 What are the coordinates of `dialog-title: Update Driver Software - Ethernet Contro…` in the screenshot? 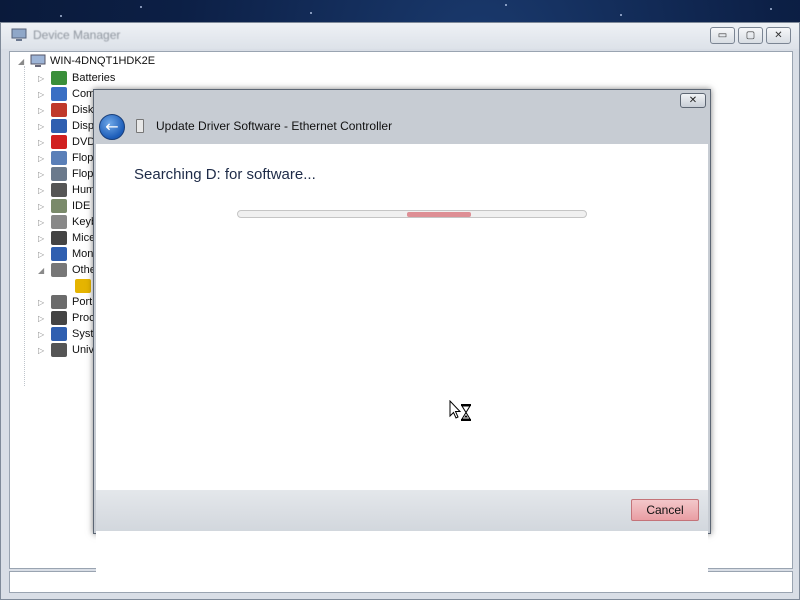 It's located at (274, 126).